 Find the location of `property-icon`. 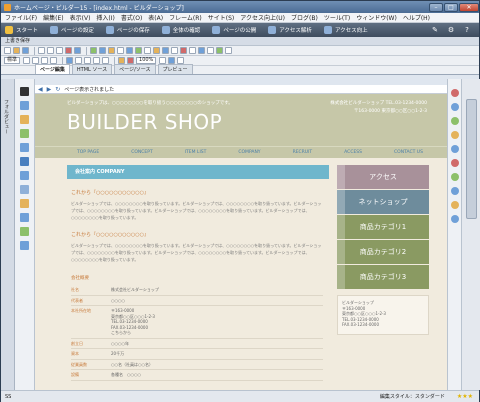

property-icon is located at coordinates (455, 93).